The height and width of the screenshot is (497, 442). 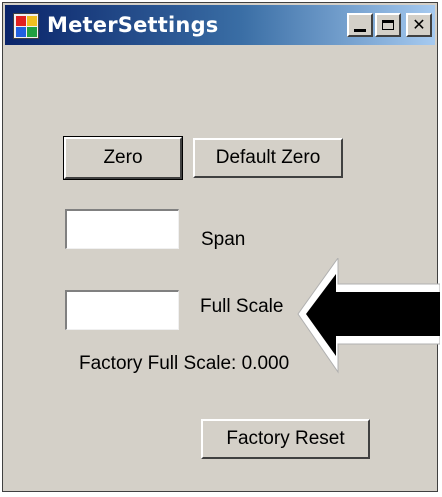 I want to click on maximize-icon, so click(x=388, y=25).